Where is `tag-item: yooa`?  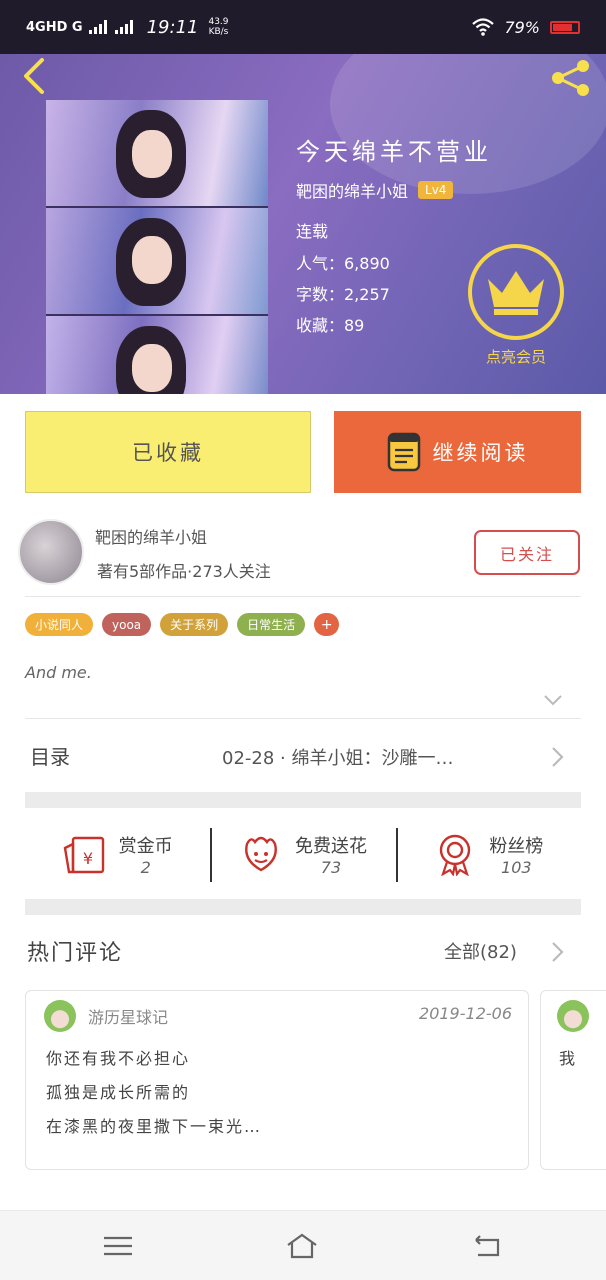
tag-item: yooa is located at coordinates (127, 624).